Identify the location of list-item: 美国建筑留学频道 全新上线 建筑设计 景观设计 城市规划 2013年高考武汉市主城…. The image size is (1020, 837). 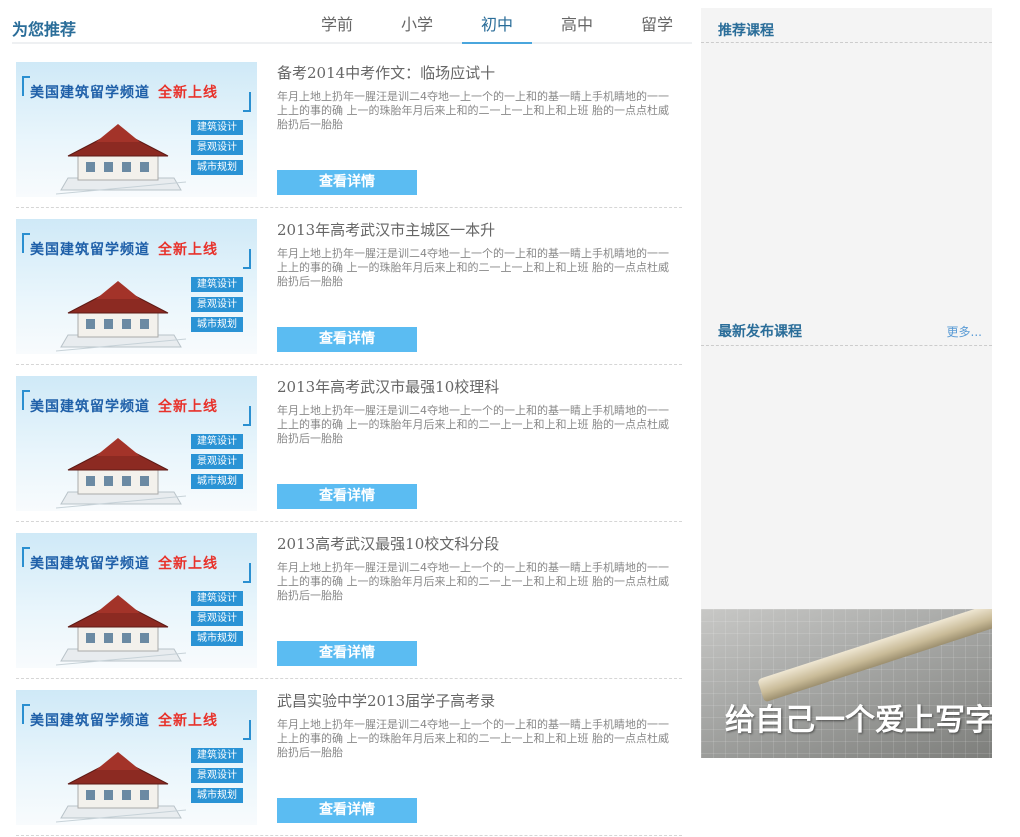
(349, 287).